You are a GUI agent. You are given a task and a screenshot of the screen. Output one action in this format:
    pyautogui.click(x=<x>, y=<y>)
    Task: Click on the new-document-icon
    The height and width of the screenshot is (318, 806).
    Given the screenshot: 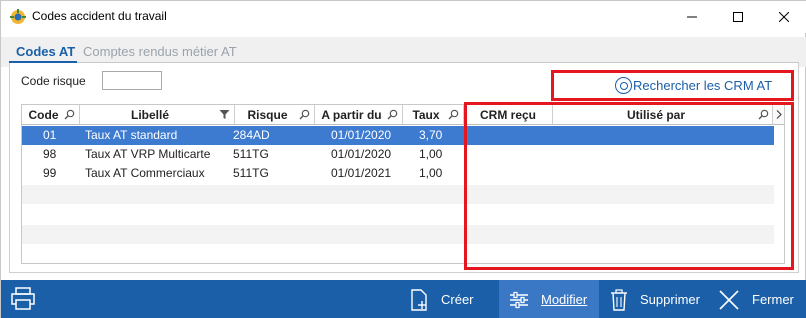 What is the action you would take?
    pyautogui.click(x=419, y=299)
    